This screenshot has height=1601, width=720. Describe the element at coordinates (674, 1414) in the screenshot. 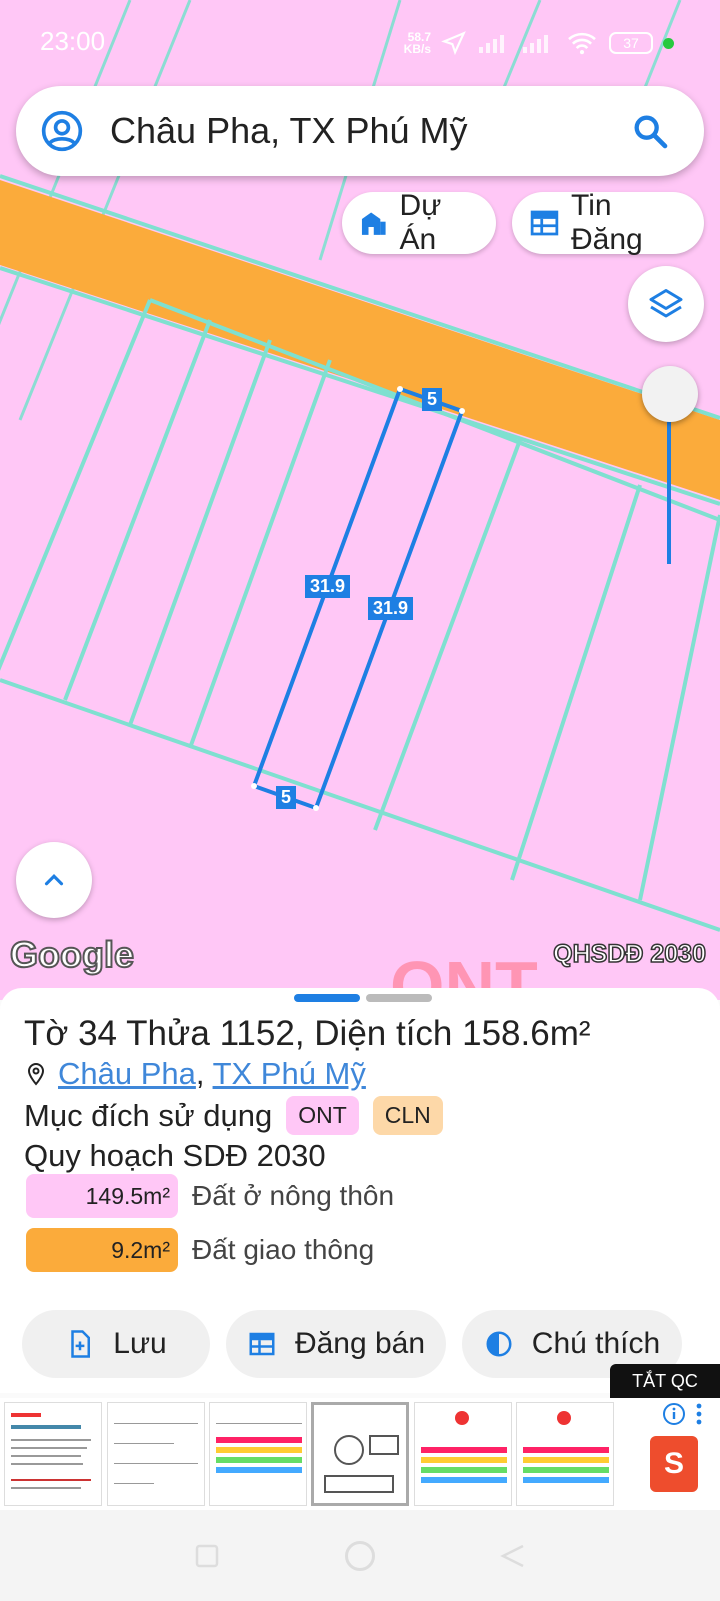

I see `info-icon` at that location.